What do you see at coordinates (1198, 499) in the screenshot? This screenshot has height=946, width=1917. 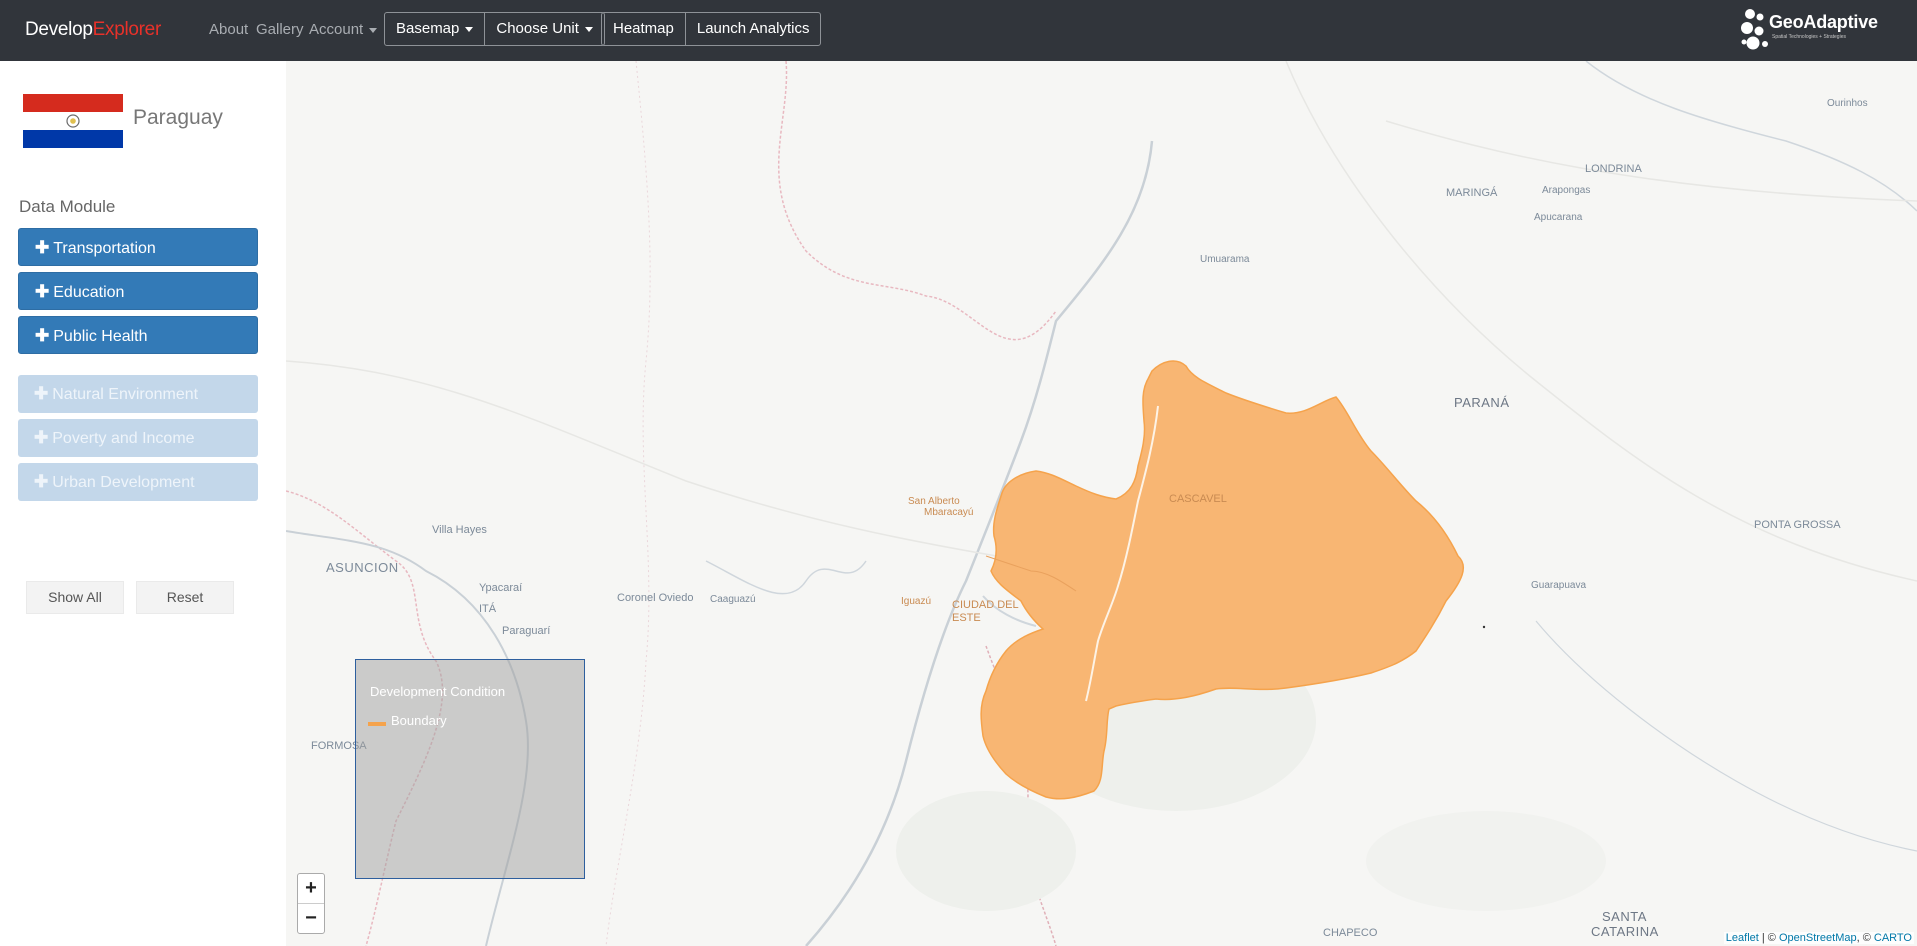 I see `map-label-cascavel: CASCAVEL` at bounding box center [1198, 499].